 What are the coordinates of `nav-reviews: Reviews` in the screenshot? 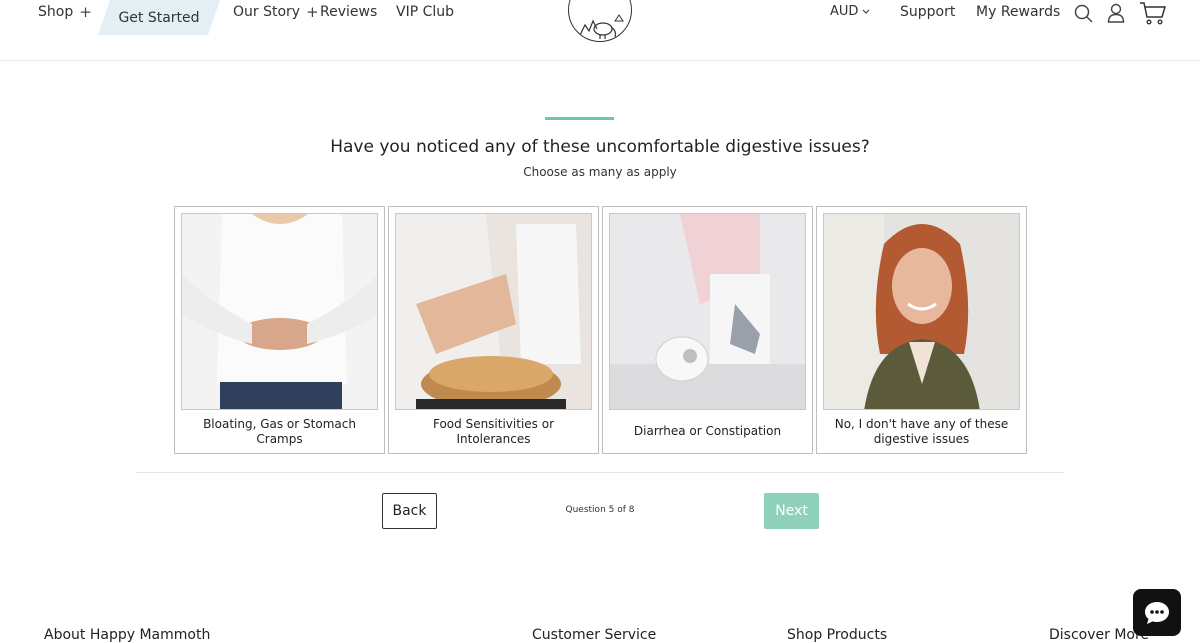 It's located at (348, 12).